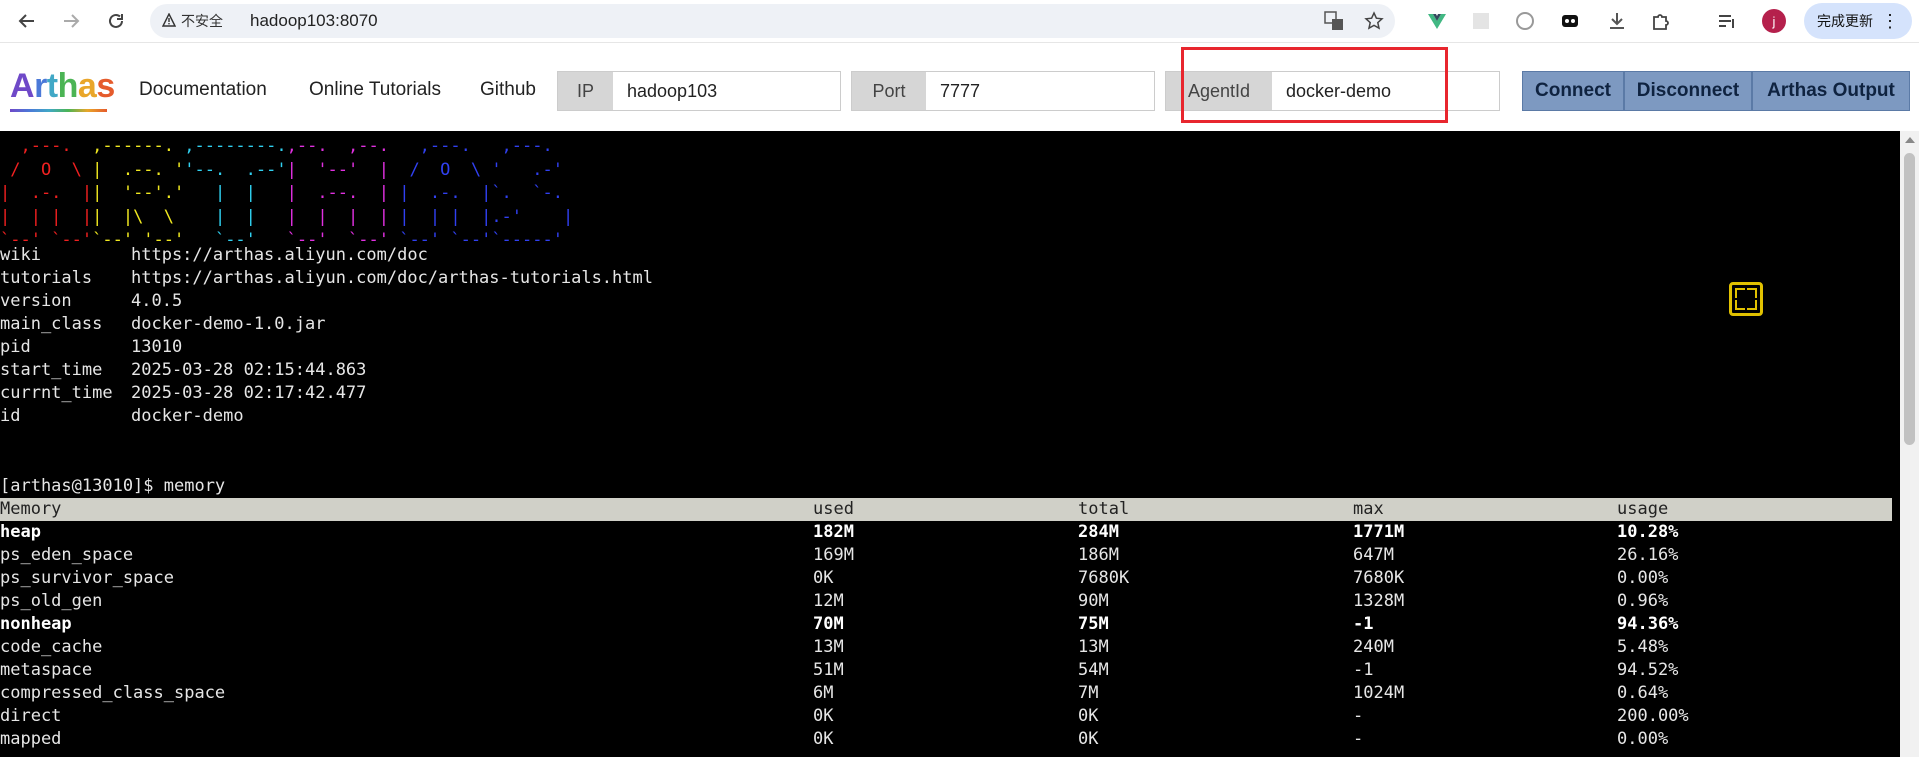  What do you see at coordinates (27, 21) in the screenshot?
I see `back-arrow-icon` at bounding box center [27, 21].